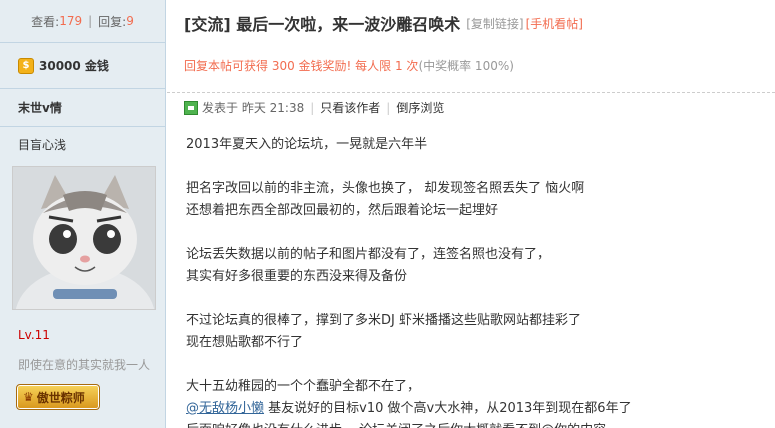  I want to click on reward-odds: (中奖概率 100%), so click(466, 66).